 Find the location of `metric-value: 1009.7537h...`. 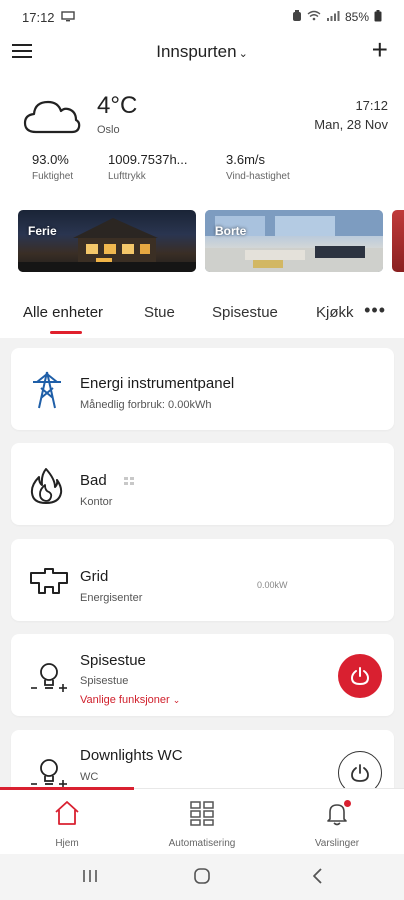

metric-value: 1009.7537h... is located at coordinates (148, 159).